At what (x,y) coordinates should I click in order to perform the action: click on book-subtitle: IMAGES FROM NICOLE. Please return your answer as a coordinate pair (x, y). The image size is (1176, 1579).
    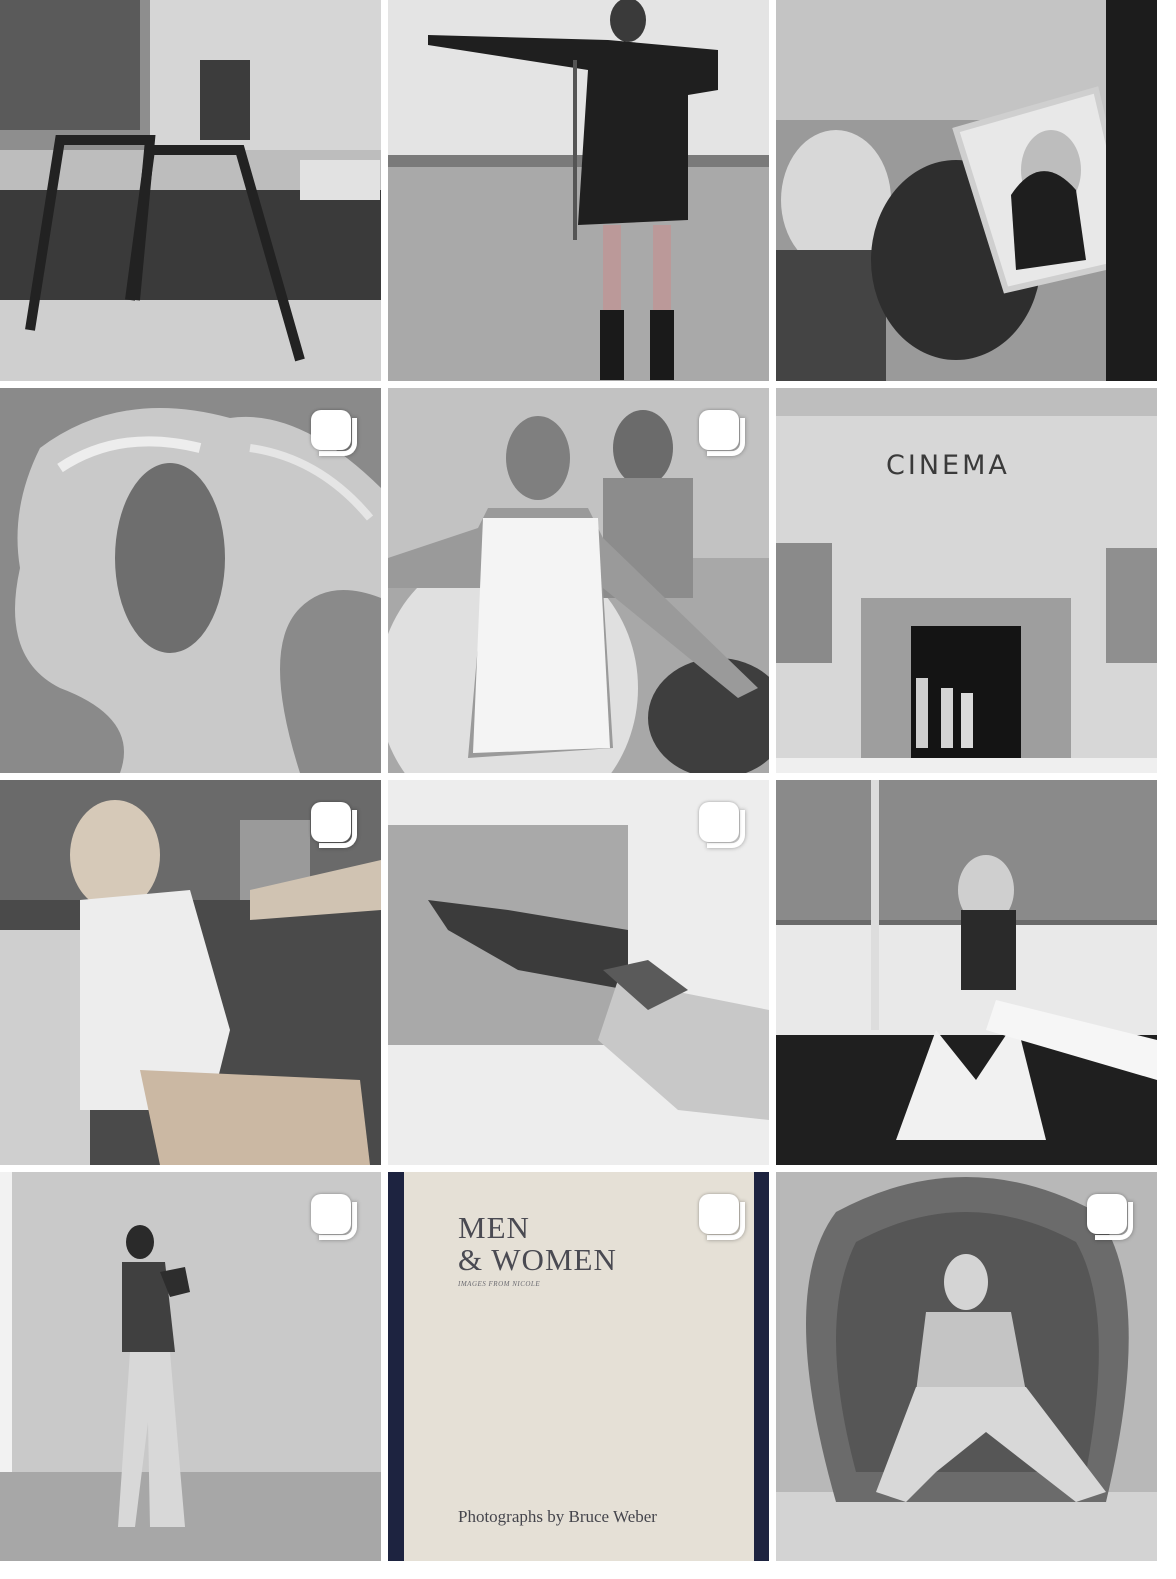
    Looking at the image, I should click on (499, 1284).